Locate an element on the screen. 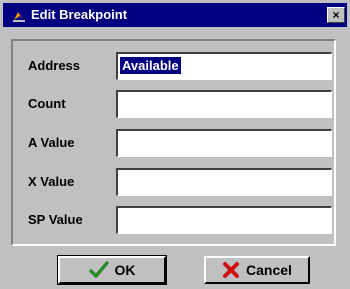 Image resolution: width=350 pixels, height=289 pixels. a-value-field is located at coordinates (224, 143).